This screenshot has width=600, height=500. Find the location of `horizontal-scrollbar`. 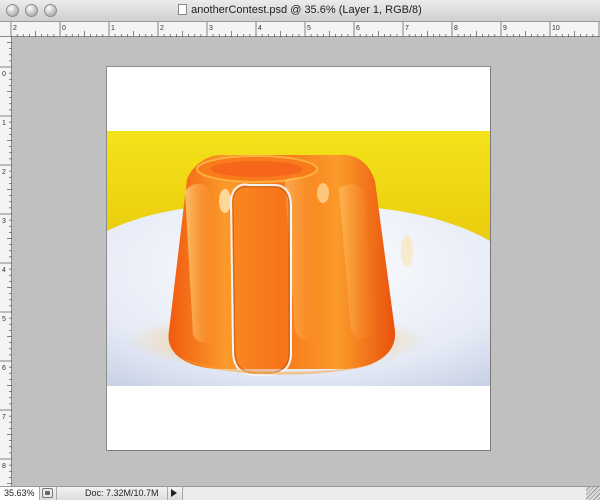

horizontal-scrollbar is located at coordinates (384, 493).